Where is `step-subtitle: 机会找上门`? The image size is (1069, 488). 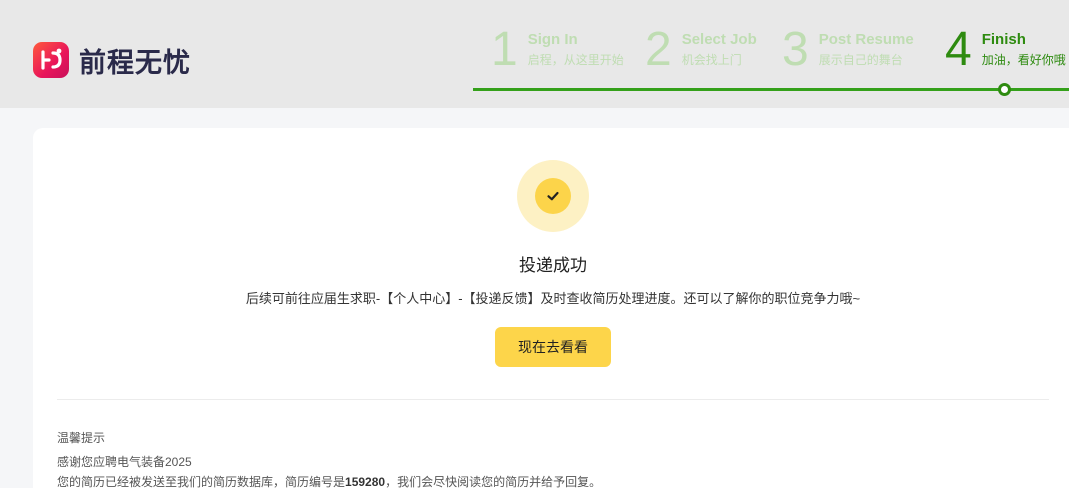
step-subtitle: 机会找上门 is located at coordinates (711, 60).